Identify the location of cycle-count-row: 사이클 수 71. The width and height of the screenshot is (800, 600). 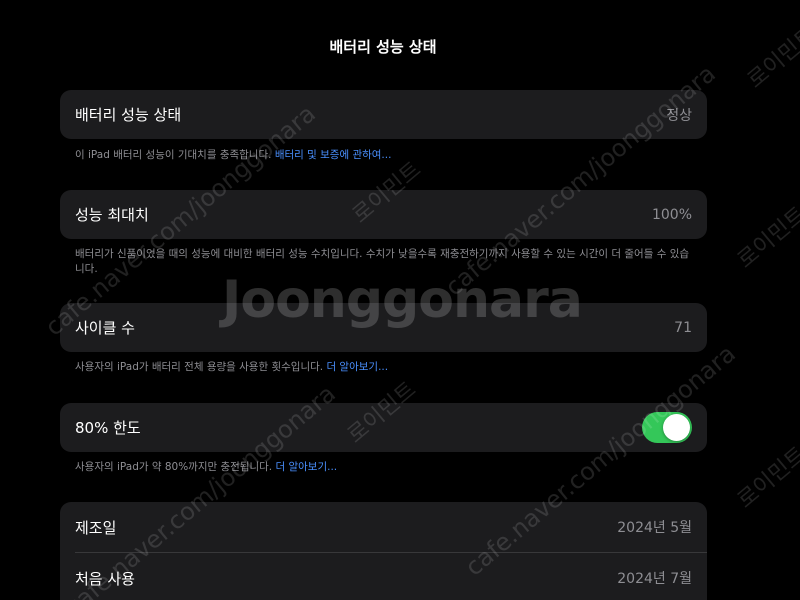
(383, 327).